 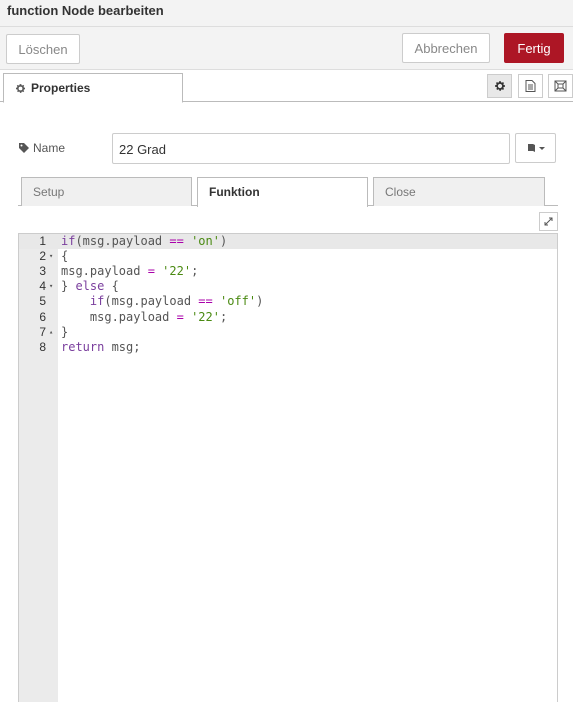 I want to click on code-text: return msg;, so click(x=101, y=347).